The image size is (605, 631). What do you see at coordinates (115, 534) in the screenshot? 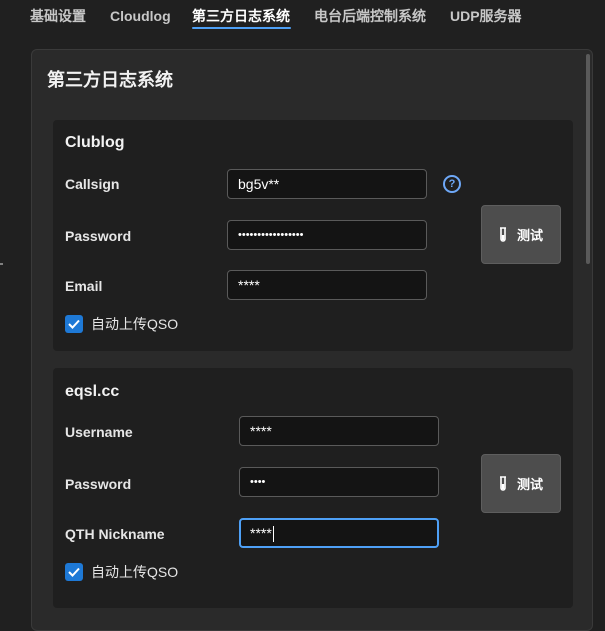
I see `qth-nickname-label: QTH Nickname` at bounding box center [115, 534].